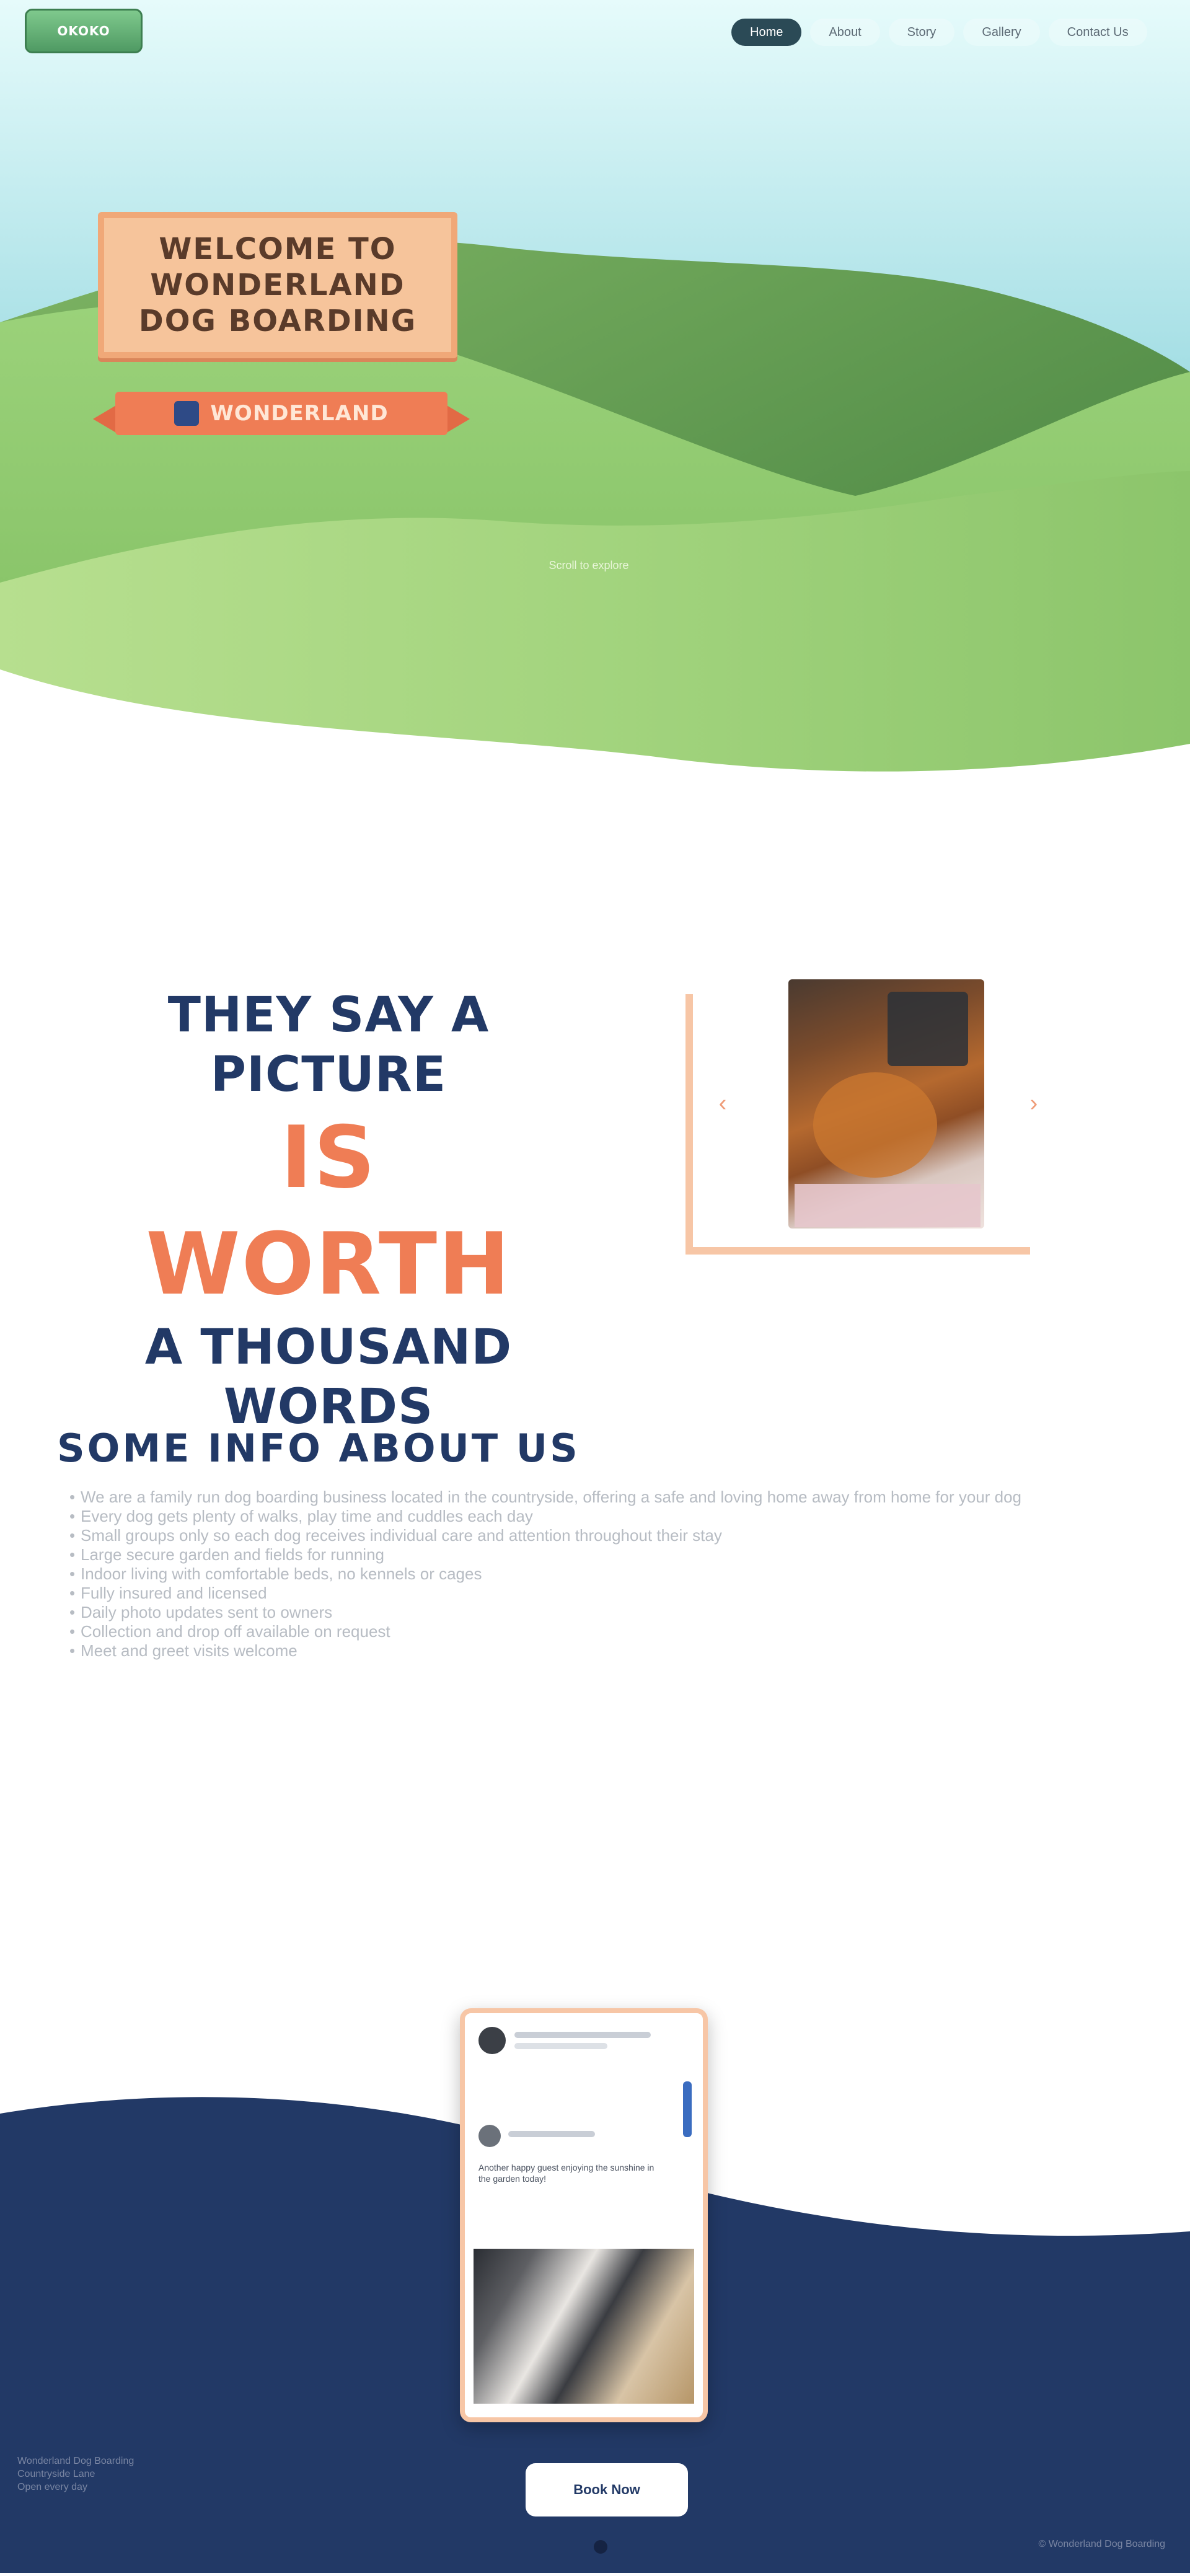 Image resolution: width=1190 pixels, height=2576 pixels. I want to click on nav-about: About, so click(845, 32).